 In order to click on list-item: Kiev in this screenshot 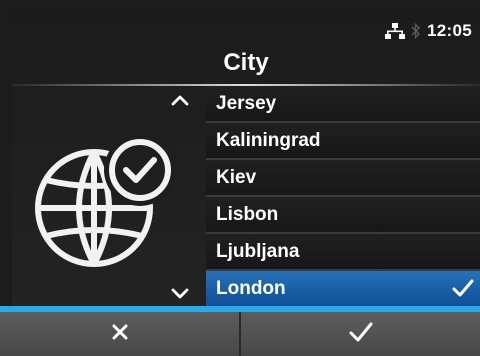, I will do `click(343, 178)`.